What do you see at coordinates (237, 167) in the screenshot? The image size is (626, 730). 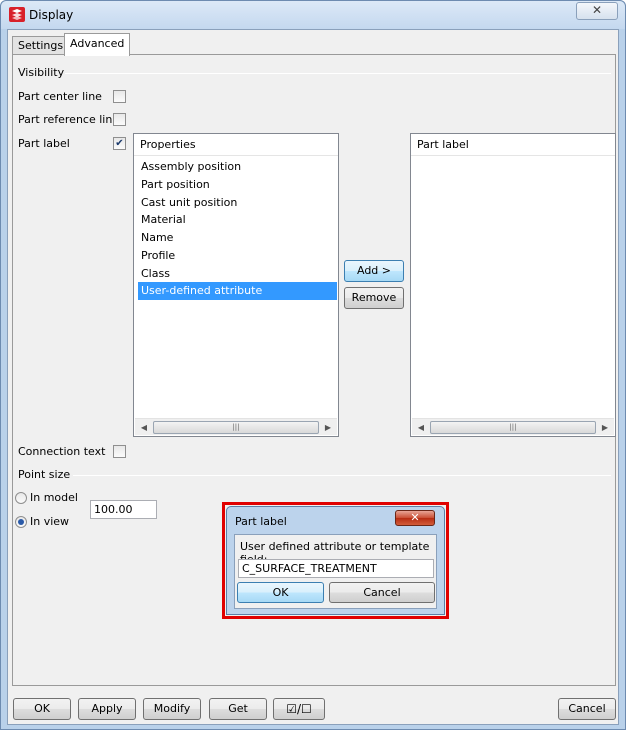 I see `list-item: Assembly position` at bounding box center [237, 167].